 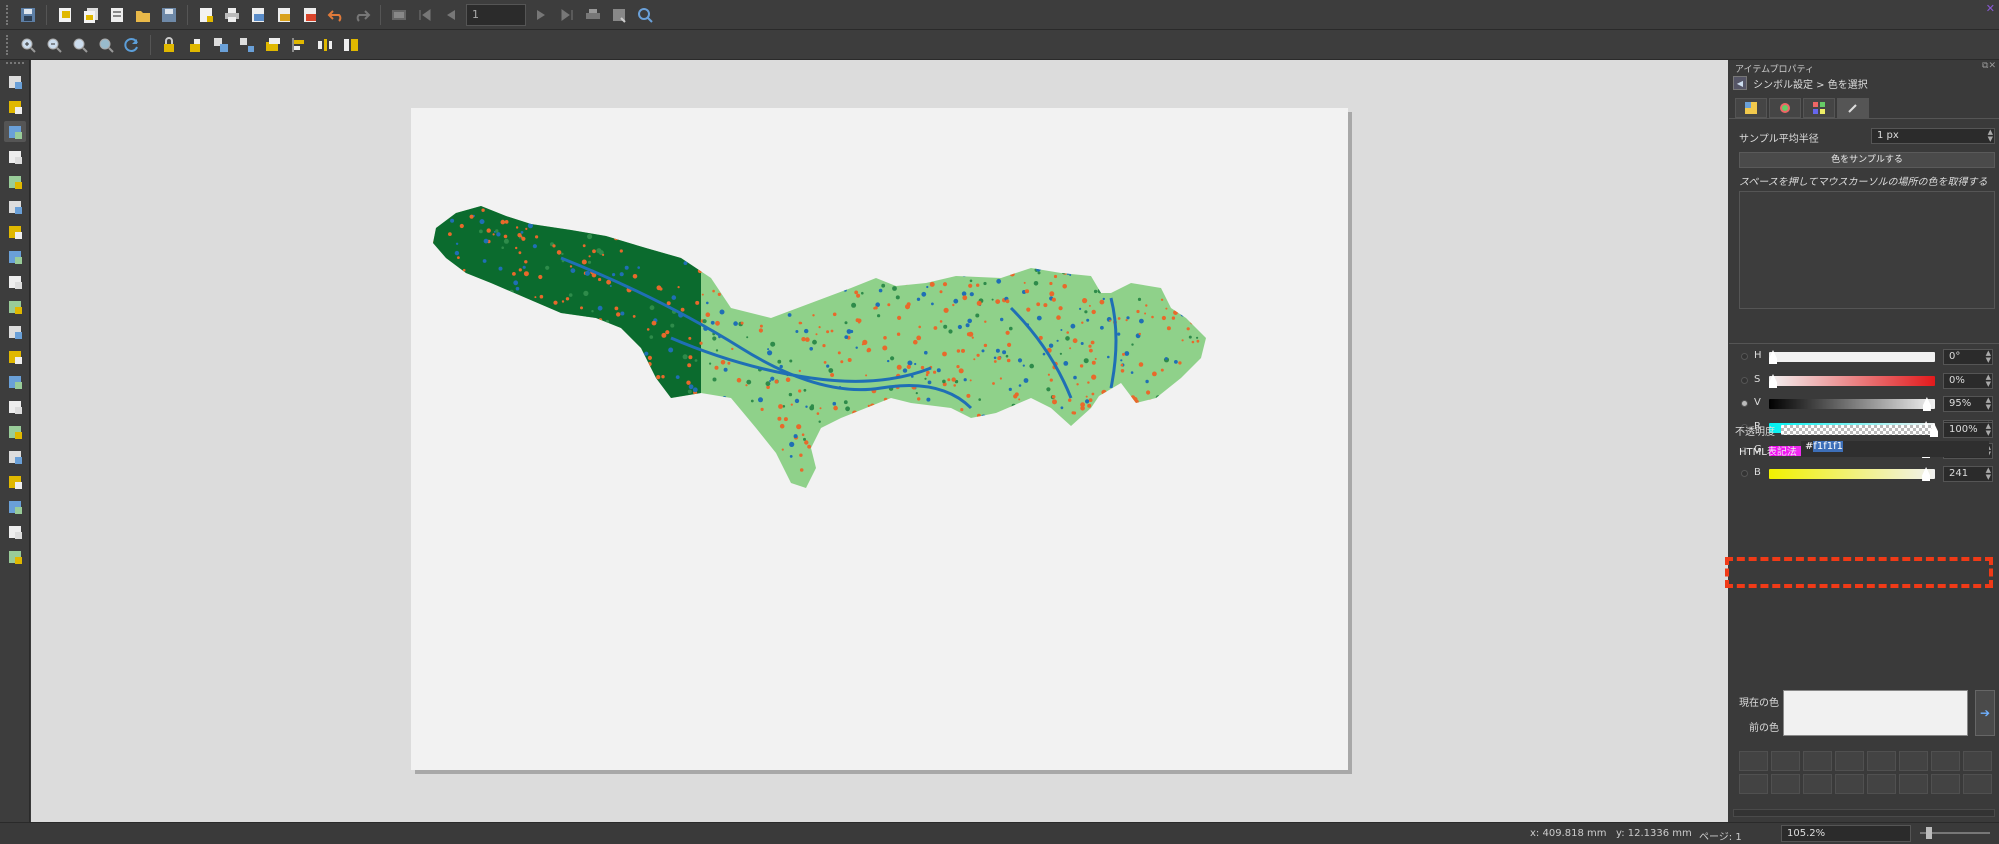 What do you see at coordinates (425, 15) in the screenshot?
I see `first-feature-icon` at bounding box center [425, 15].